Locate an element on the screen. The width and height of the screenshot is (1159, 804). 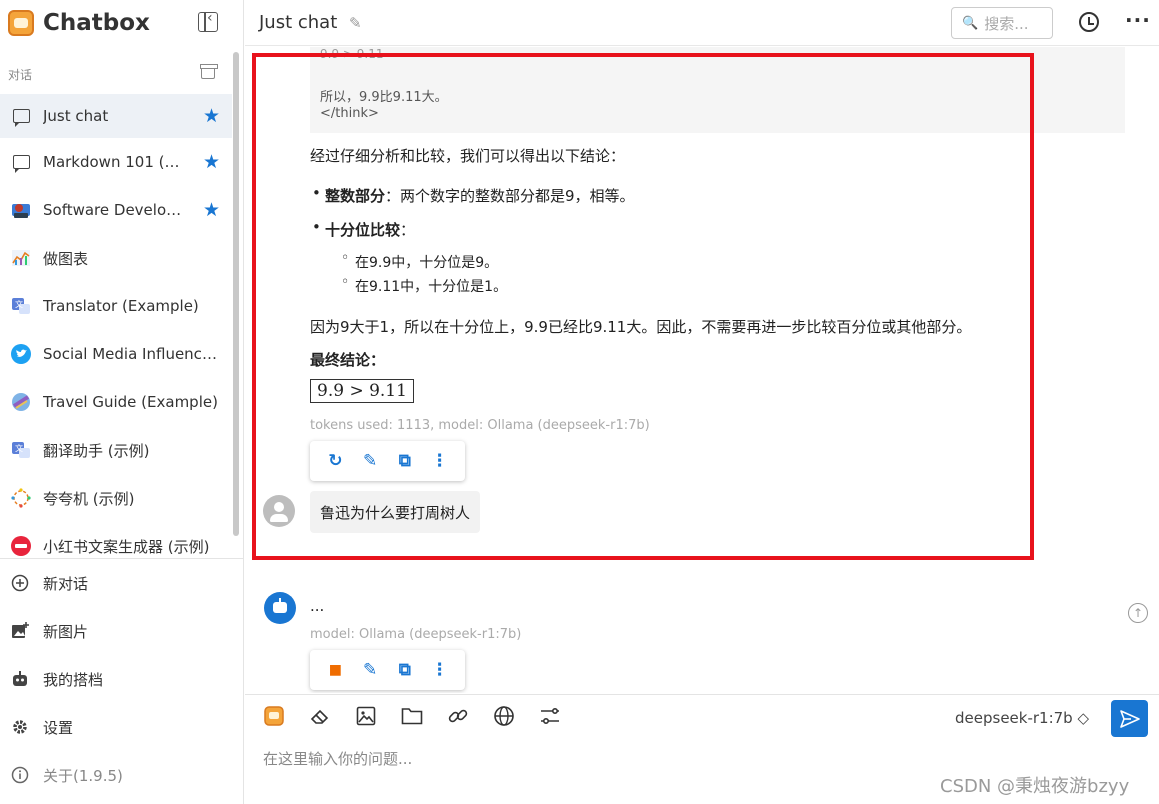
think-close-tag: </think> is located at coordinates (349, 113).